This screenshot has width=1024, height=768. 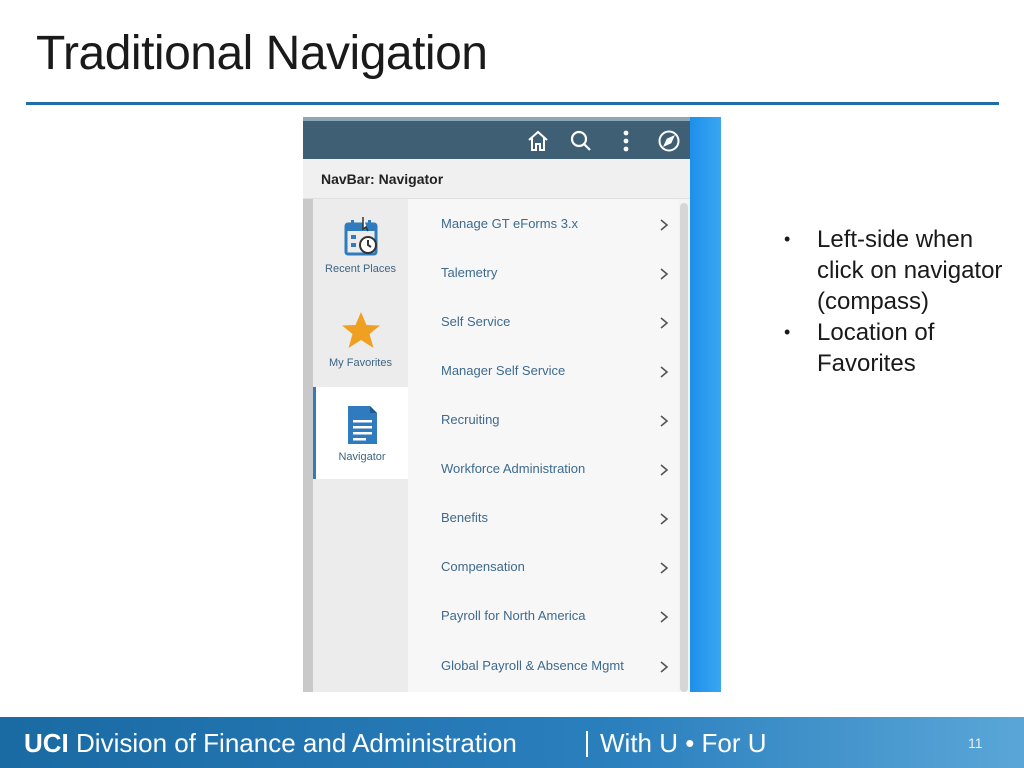 What do you see at coordinates (705, 404) in the screenshot?
I see `blue-edge-strip` at bounding box center [705, 404].